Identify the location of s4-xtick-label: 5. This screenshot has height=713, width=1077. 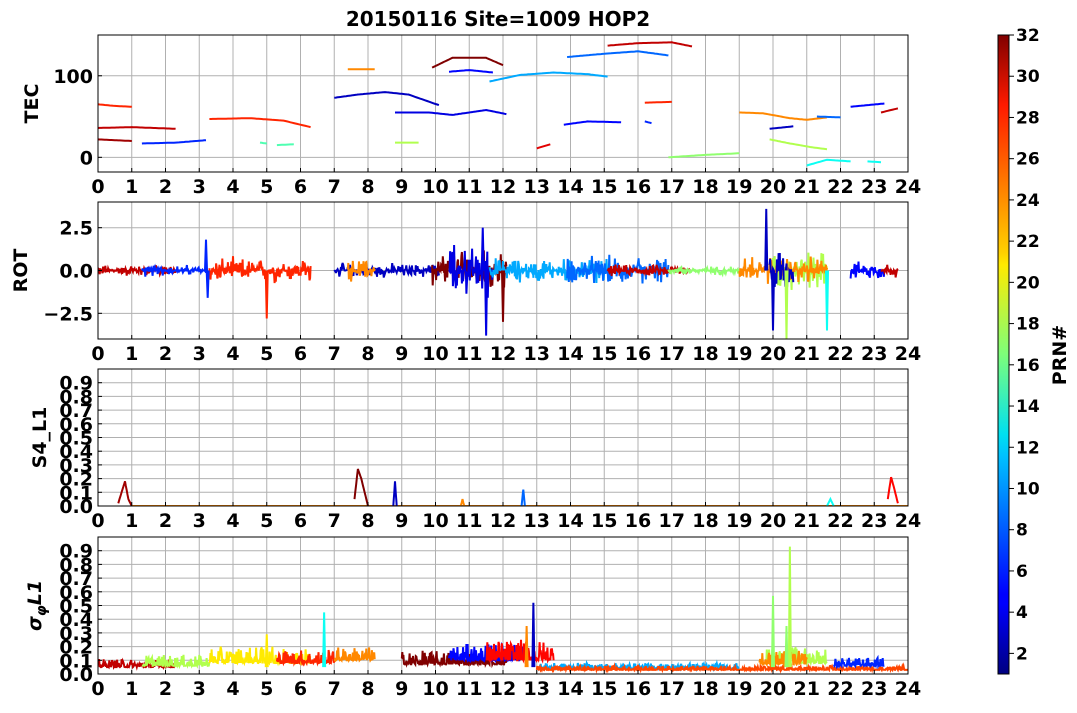
(266, 521).